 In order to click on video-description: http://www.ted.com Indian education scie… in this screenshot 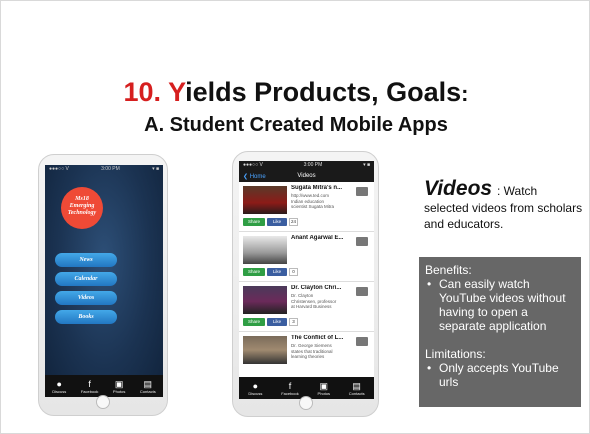, I will do `click(321, 201)`.